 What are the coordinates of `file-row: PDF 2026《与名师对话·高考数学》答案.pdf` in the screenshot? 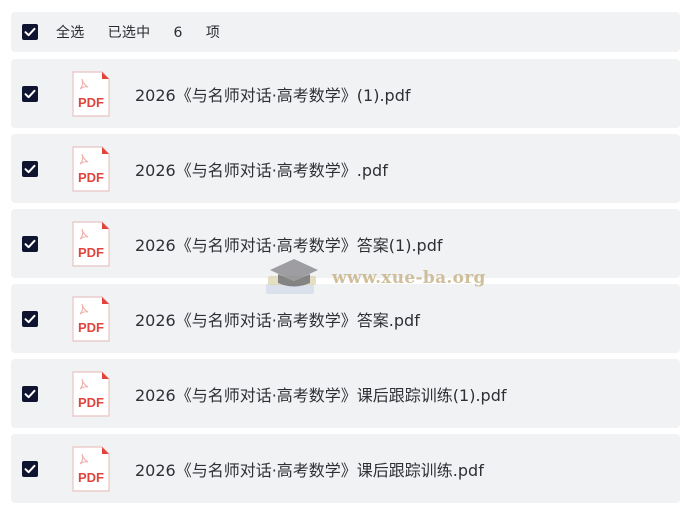 It's located at (345, 318).